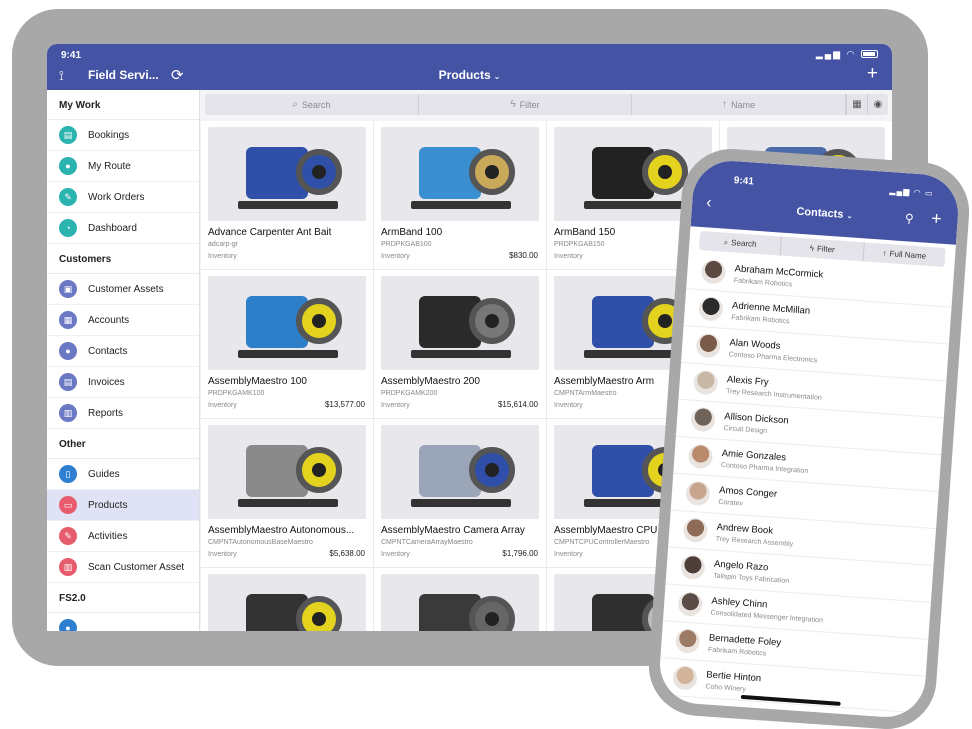 The height and width of the screenshot is (729, 972). I want to click on sidebar-item-label: Activities, so click(108, 536).